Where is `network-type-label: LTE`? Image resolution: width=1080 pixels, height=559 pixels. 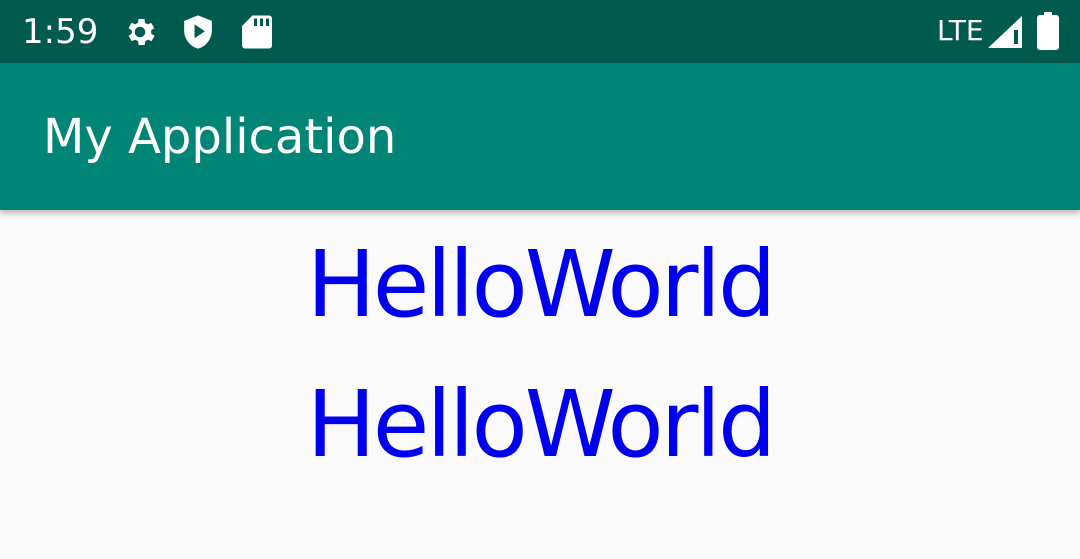 network-type-label: LTE is located at coordinates (960, 30).